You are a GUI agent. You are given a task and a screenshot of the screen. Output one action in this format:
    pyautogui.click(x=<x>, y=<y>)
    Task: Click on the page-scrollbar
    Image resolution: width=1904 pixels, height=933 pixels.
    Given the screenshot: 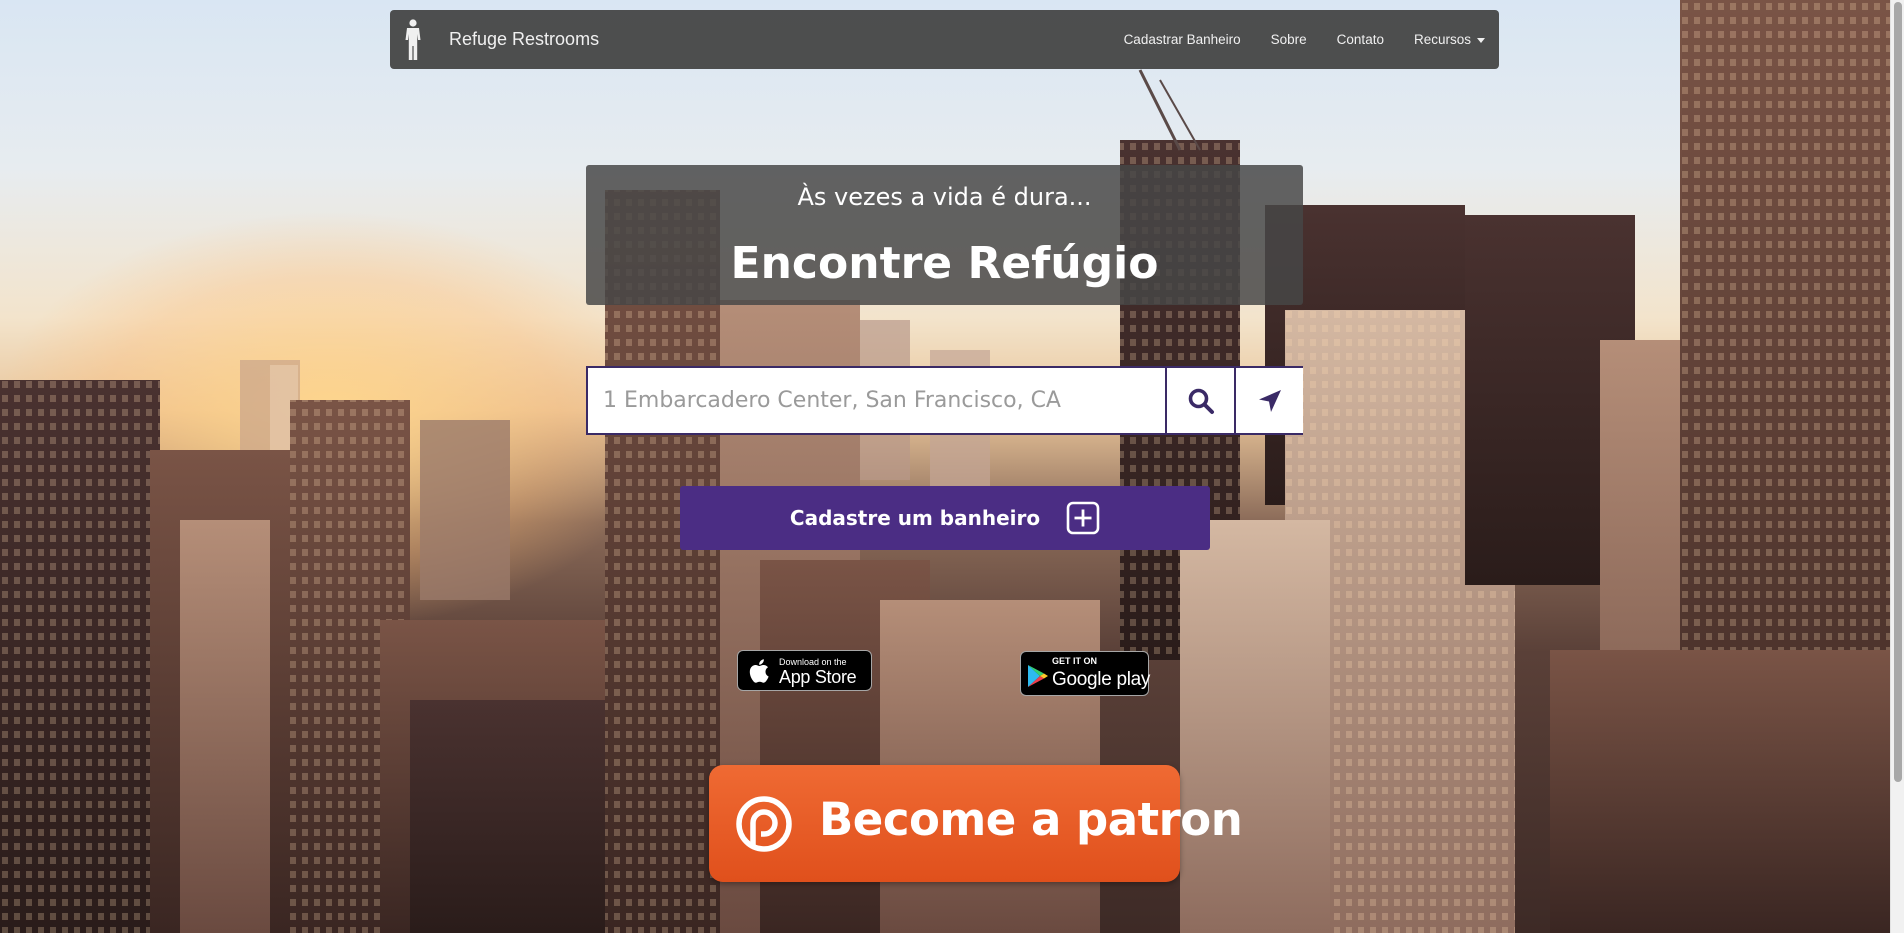 What is the action you would take?
    pyautogui.click(x=1897, y=466)
    